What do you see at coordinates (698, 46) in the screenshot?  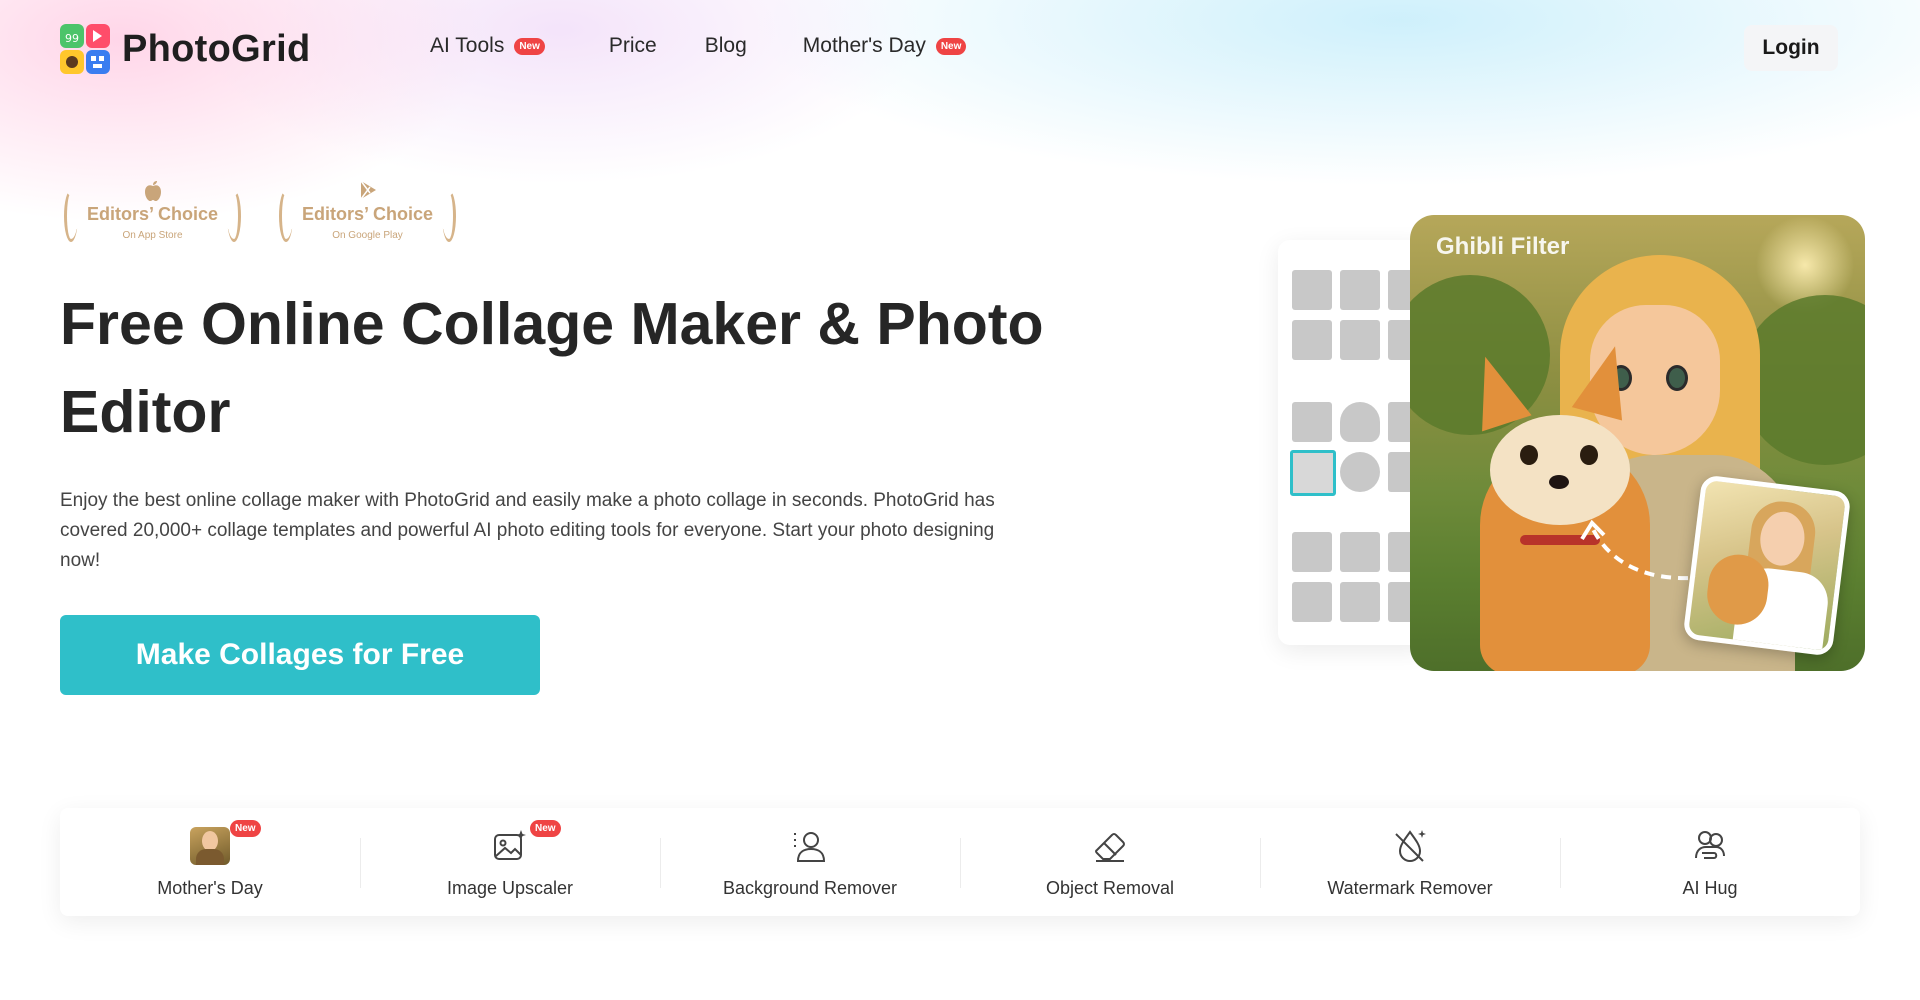 I see `main-nav: AI Tools New Price Blog Mother's Day New` at bounding box center [698, 46].